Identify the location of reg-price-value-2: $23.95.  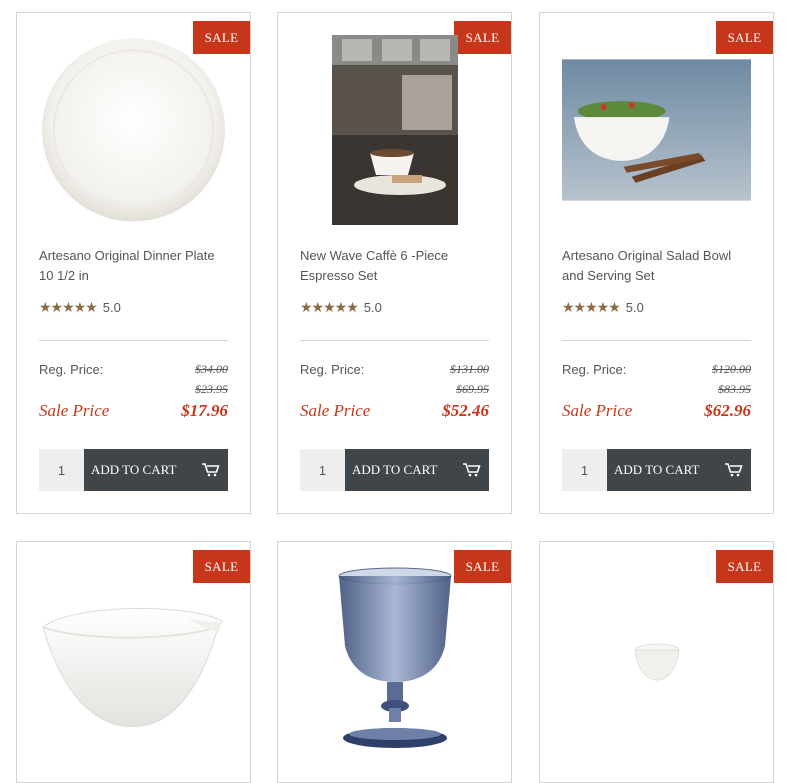
(211, 389).